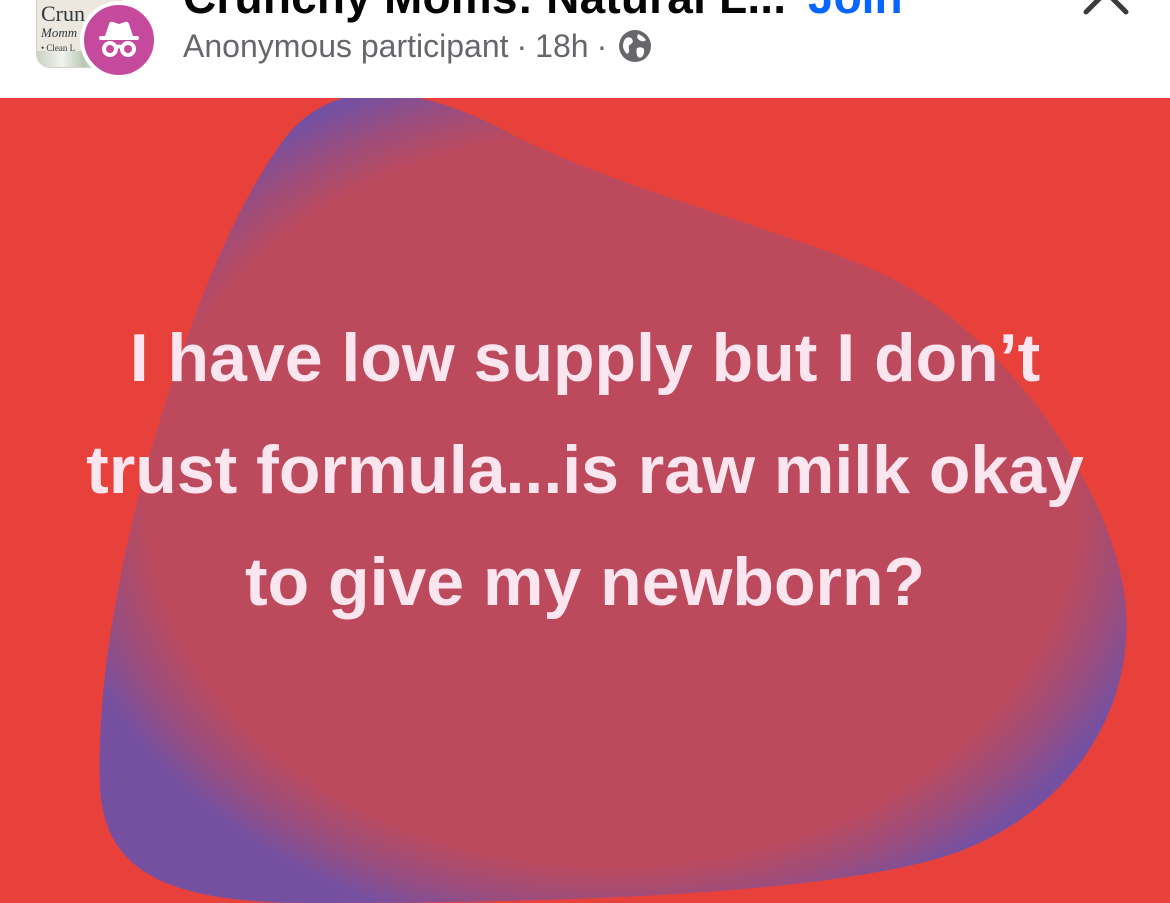 The image size is (1170, 903). What do you see at coordinates (63, 13) in the screenshot?
I see `group-thumb-title: Crun` at bounding box center [63, 13].